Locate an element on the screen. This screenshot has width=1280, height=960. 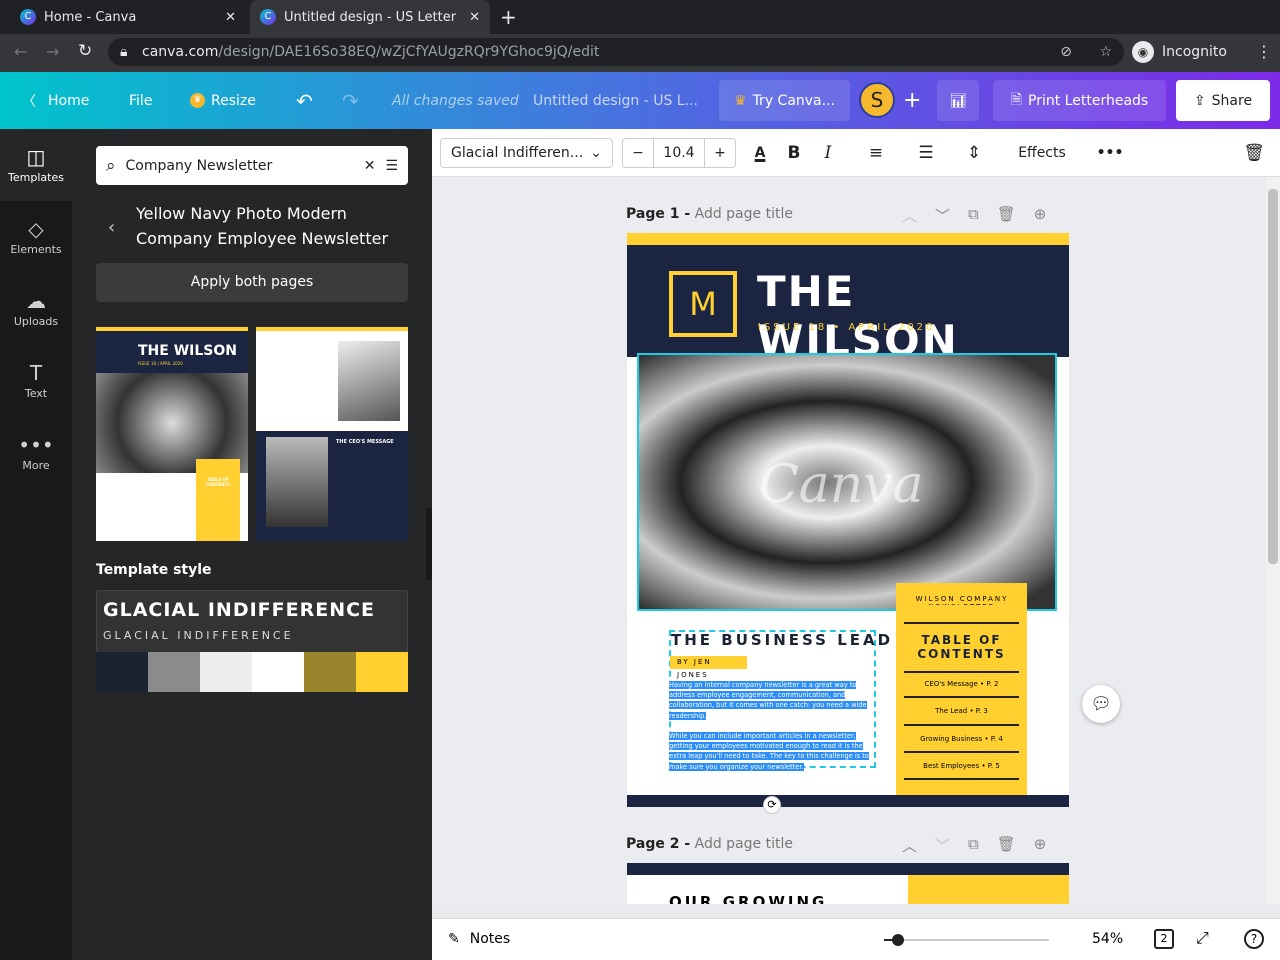
page-1-header: Page 1 - Add page title is located at coordinates (709, 214).